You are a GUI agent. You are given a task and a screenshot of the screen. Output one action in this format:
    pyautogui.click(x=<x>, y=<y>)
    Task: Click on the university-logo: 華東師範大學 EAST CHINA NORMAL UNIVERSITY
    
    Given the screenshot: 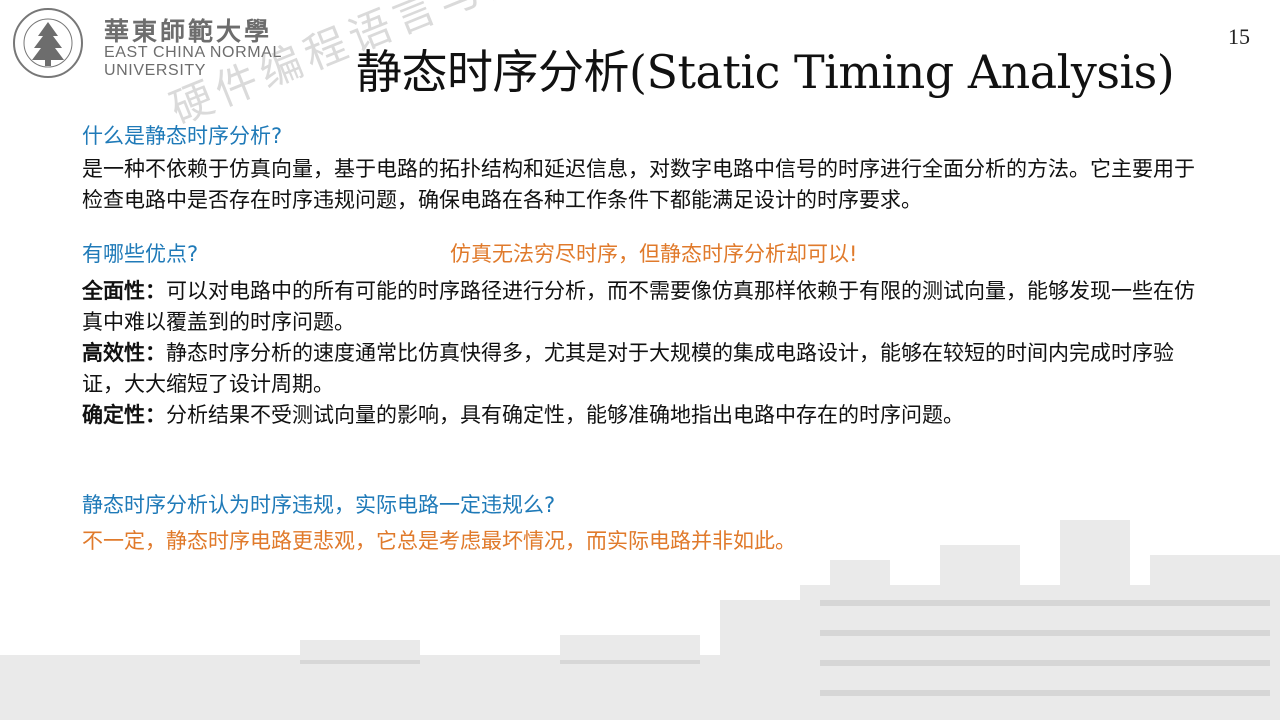 What is the action you would take?
    pyautogui.click(x=155, y=43)
    